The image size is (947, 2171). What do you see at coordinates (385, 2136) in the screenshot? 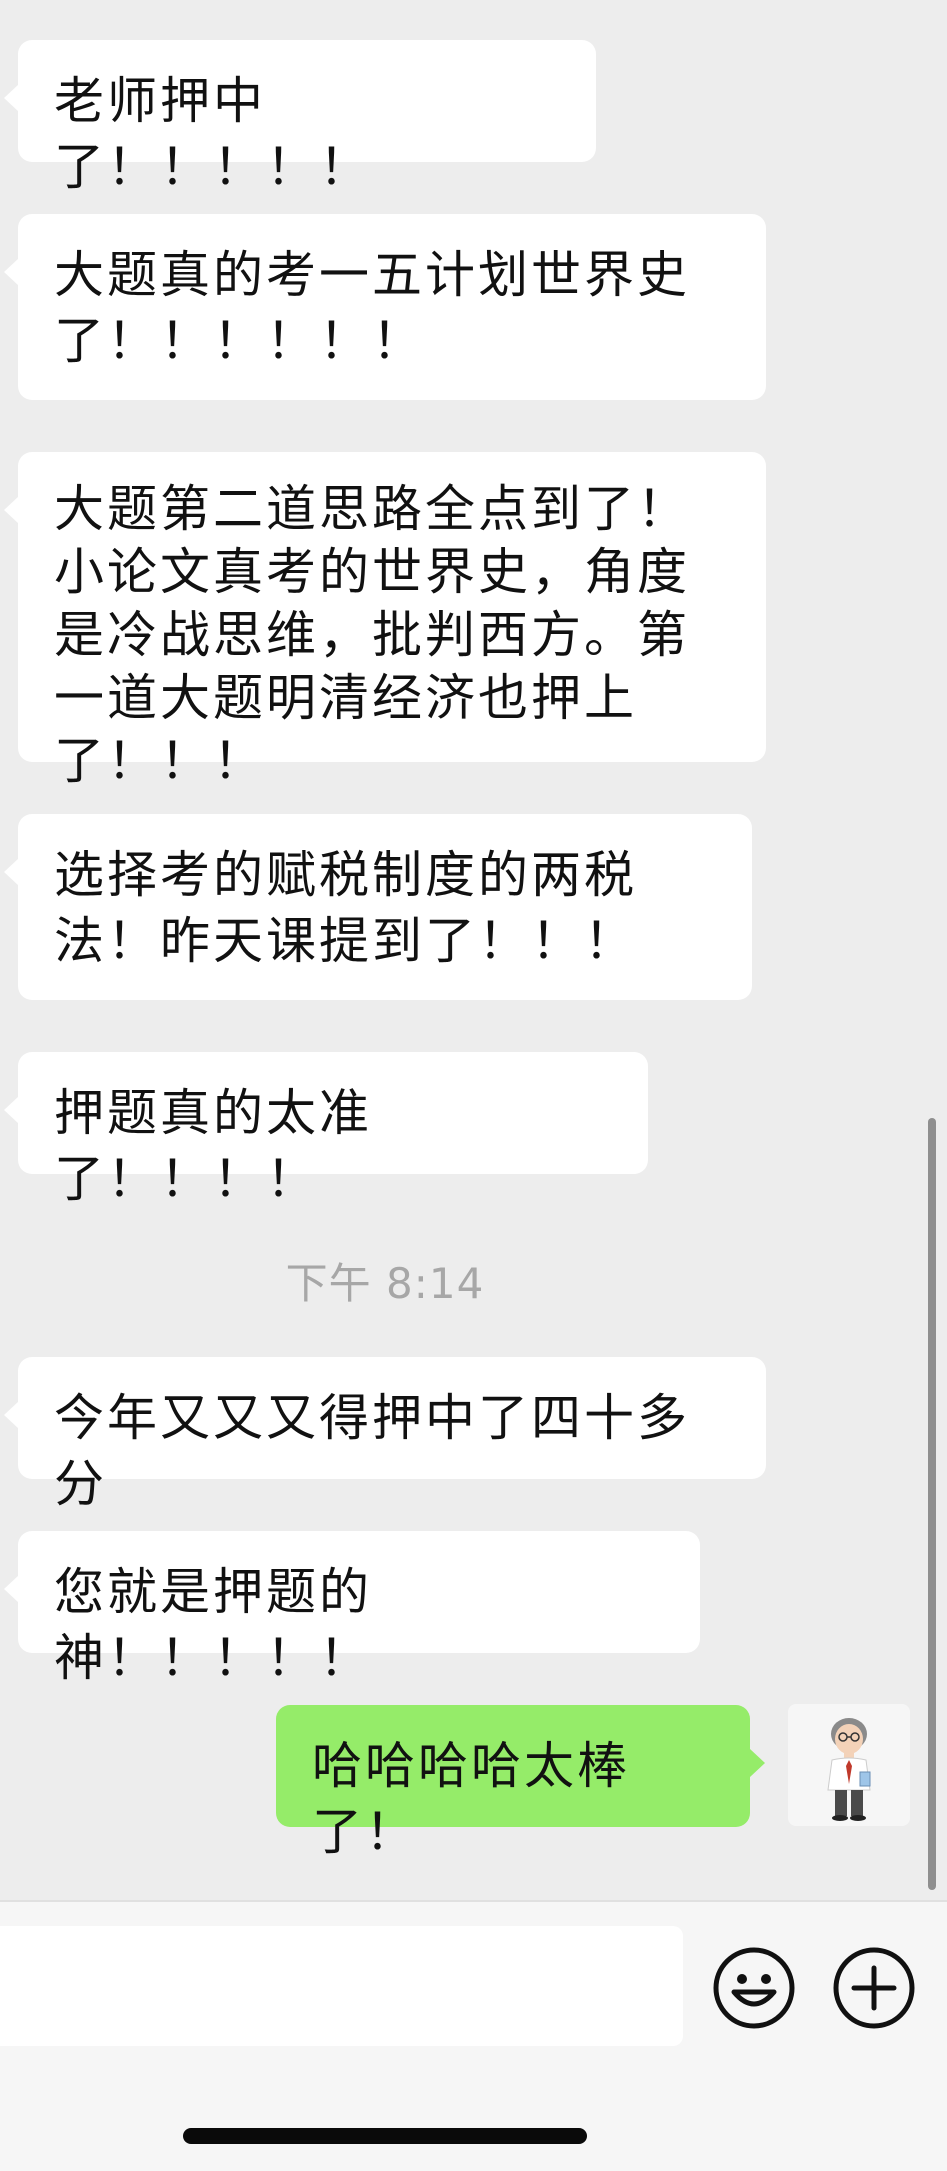
I see `home-indicator` at bounding box center [385, 2136].